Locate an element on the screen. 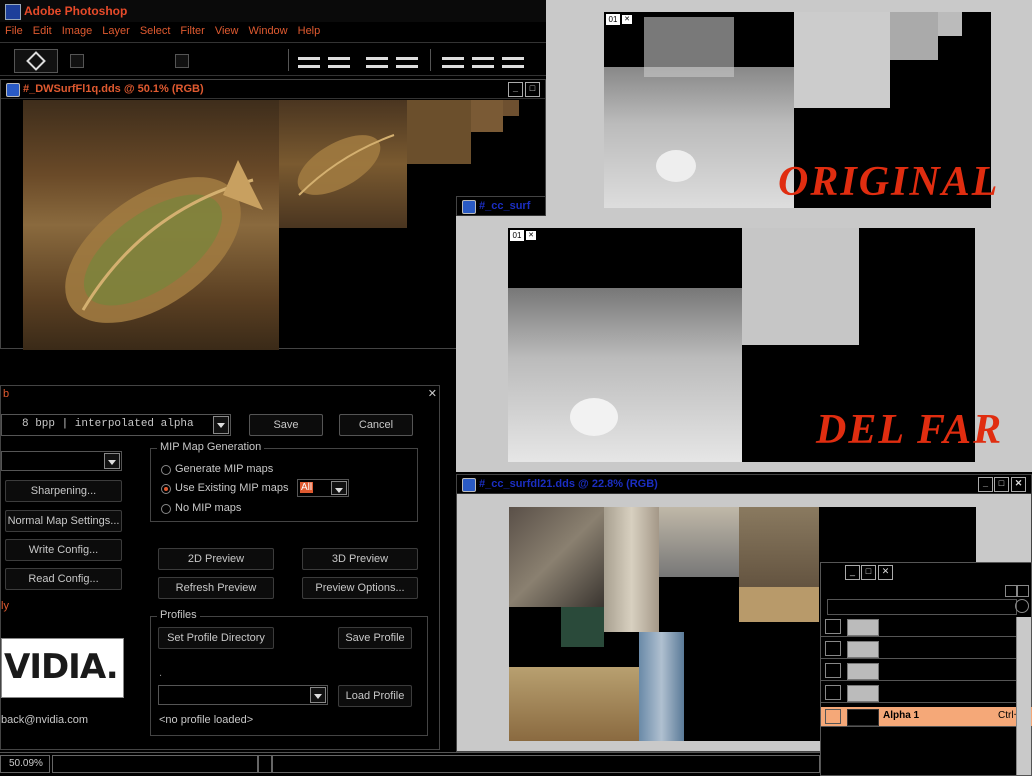 The height and width of the screenshot is (776, 1032). align-left-icon is located at coordinates (407, 60).